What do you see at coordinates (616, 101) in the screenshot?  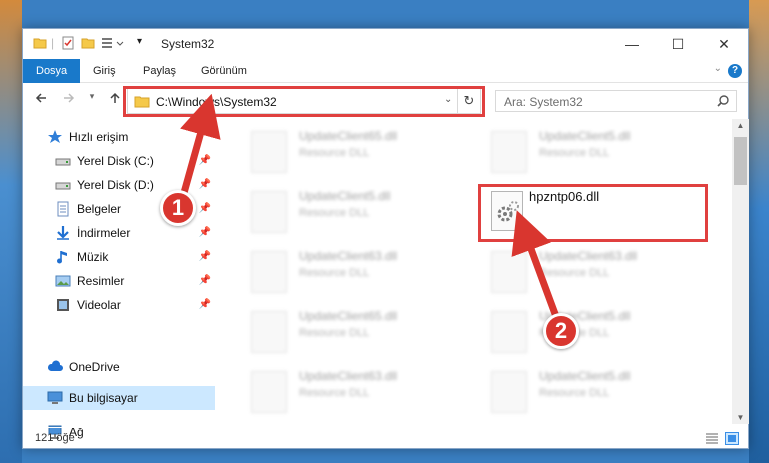 I see `search-box: Ara: System32` at bounding box center [616, 101].